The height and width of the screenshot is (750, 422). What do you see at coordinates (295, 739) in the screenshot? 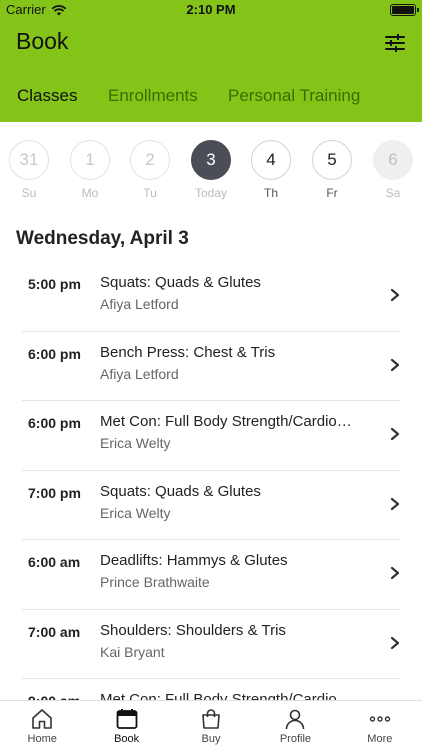
I see `tabbar-label: Profile` at bounding box center [295, 739].